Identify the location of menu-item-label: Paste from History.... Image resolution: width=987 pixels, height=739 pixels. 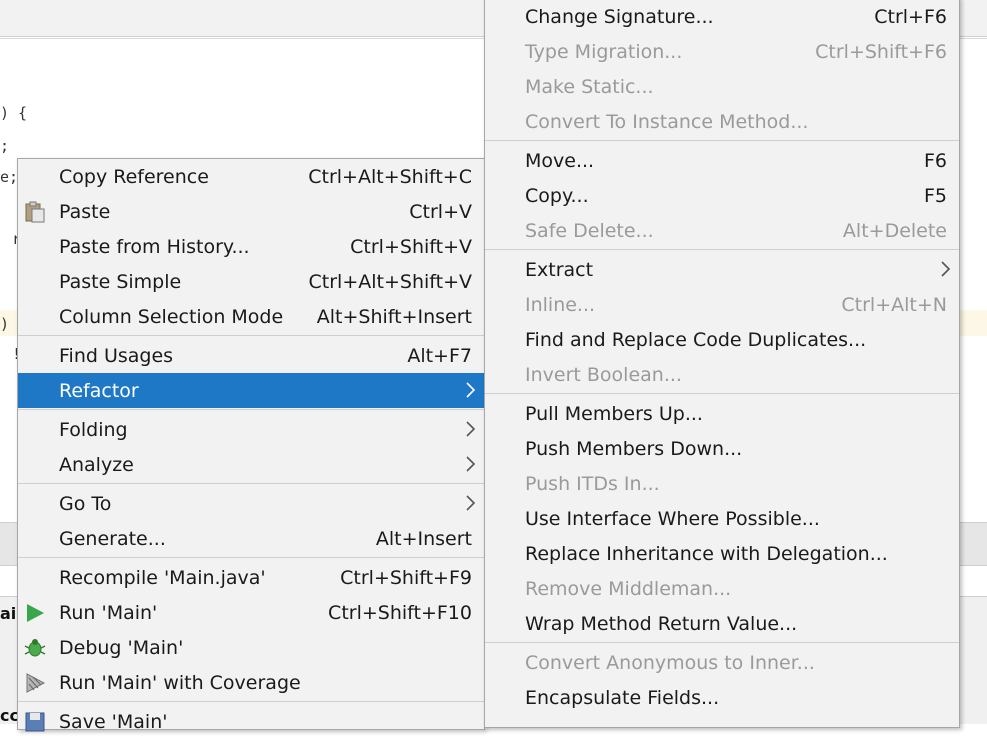
(154, 246).